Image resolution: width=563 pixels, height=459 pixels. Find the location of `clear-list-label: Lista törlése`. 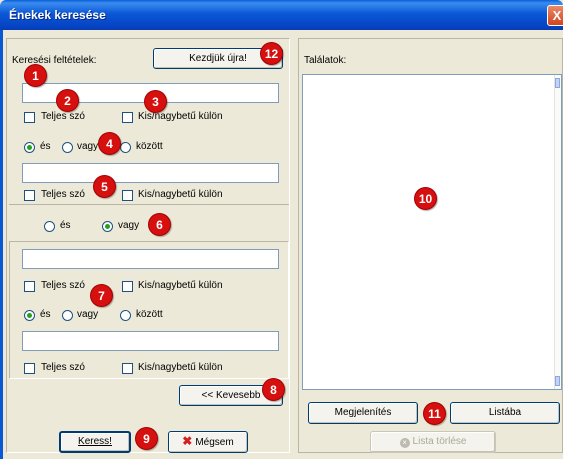

clear-list-label: Lista törlése is located at coordinates (439, 441).